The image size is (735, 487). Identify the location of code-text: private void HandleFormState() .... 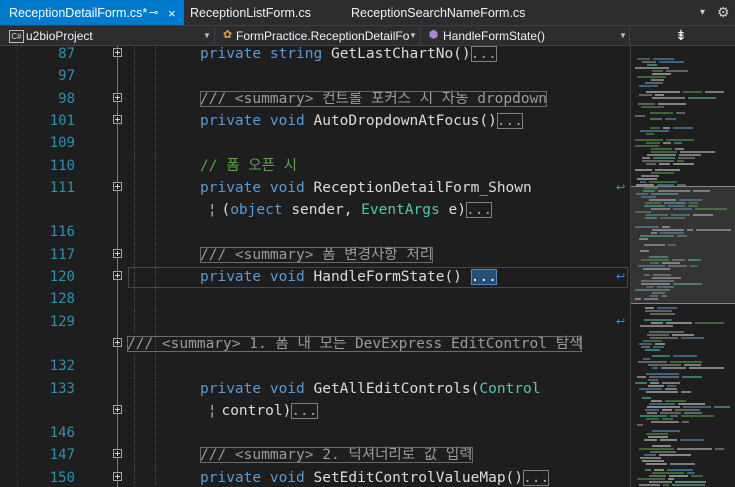
(348, 277).